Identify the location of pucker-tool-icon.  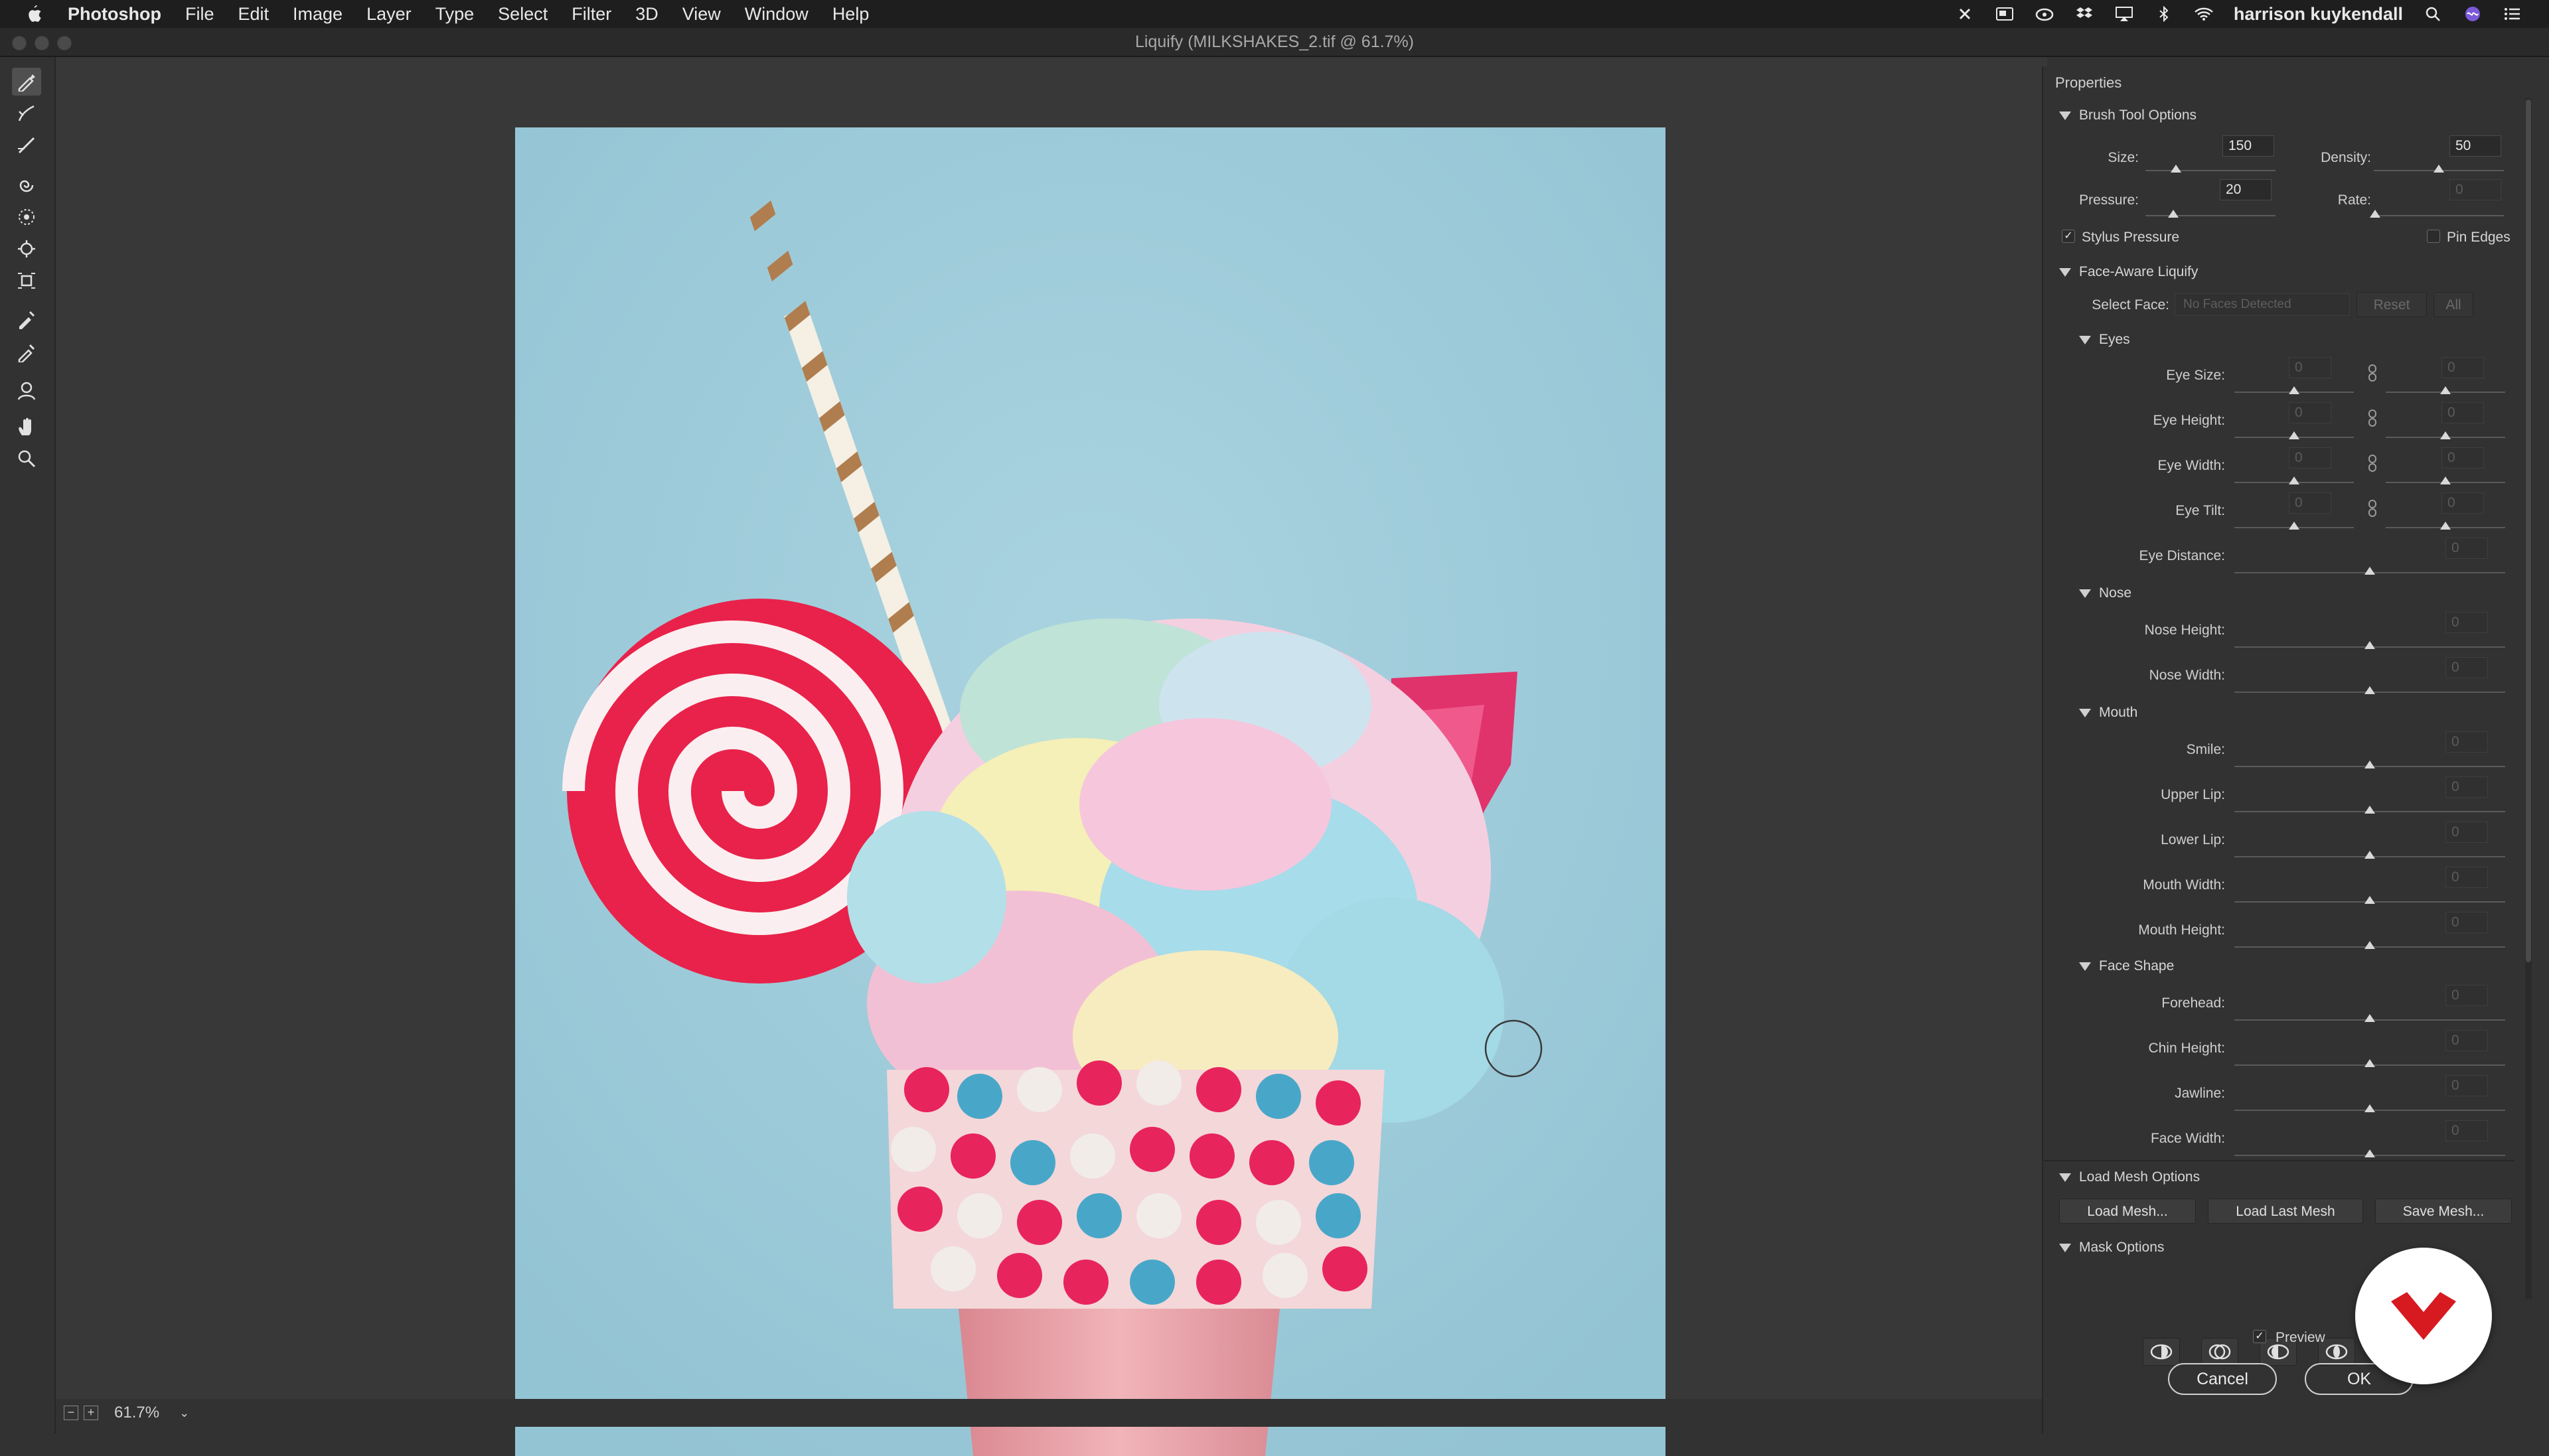
(26, 217).